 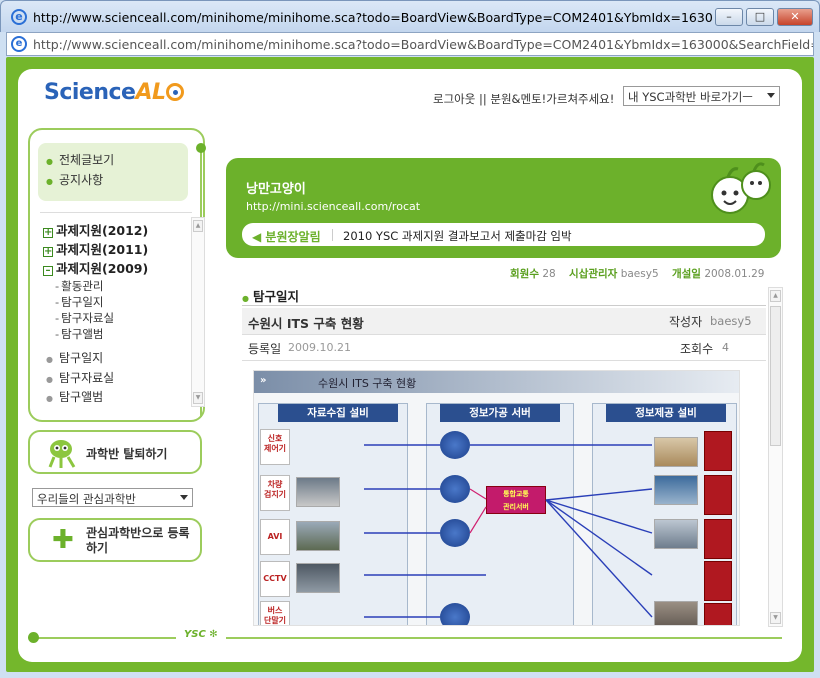 I want to click on class-select: 내 YSC과학반 바로가기ㅡ, so click(x=701, y=96).